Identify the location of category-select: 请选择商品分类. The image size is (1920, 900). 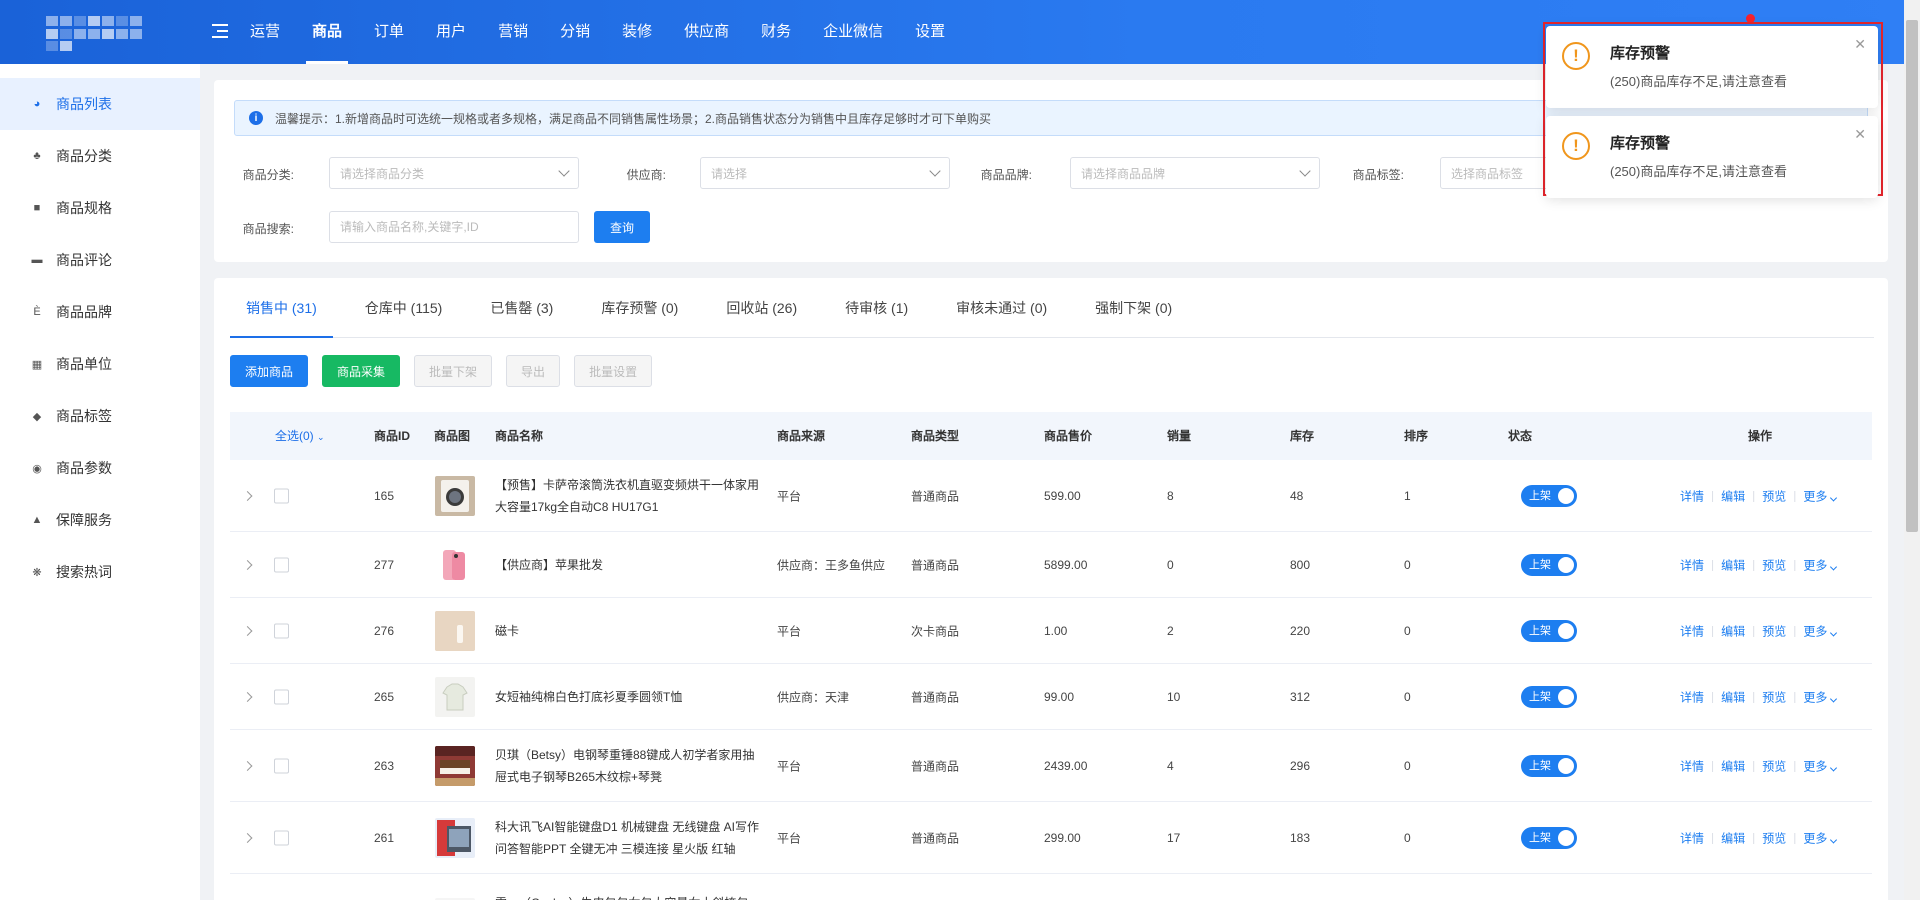
(454, 173).